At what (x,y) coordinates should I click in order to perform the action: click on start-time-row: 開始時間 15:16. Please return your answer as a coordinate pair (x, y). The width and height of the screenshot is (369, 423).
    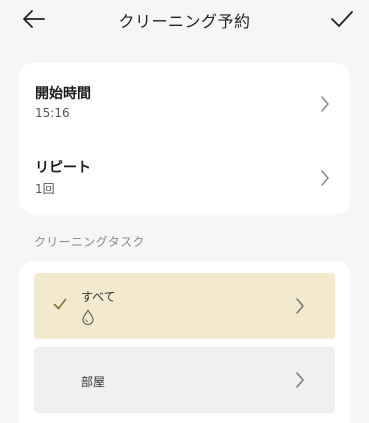
    Looking at the image, I should click on (184, 104).